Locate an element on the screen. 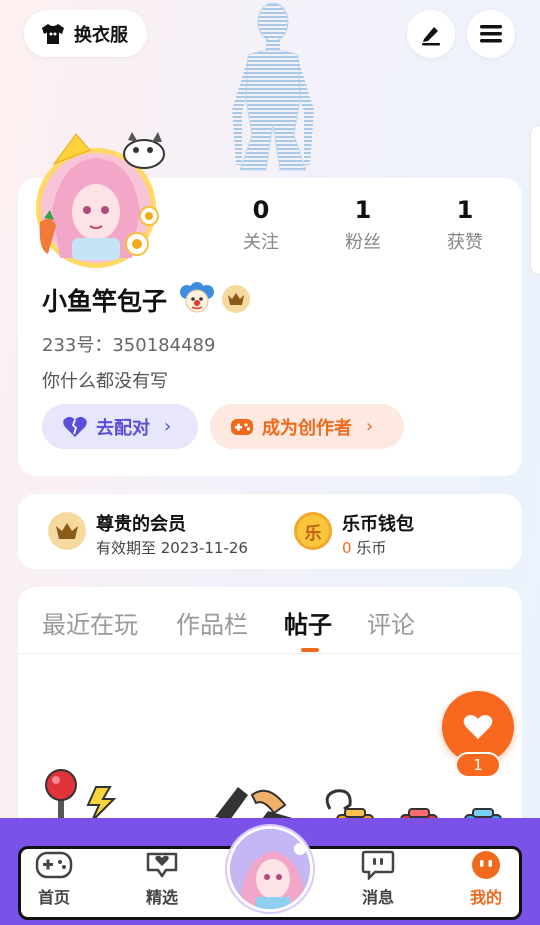 This screenshot has height=925, width=540. heart-icon is located at coordinates (478, 727).